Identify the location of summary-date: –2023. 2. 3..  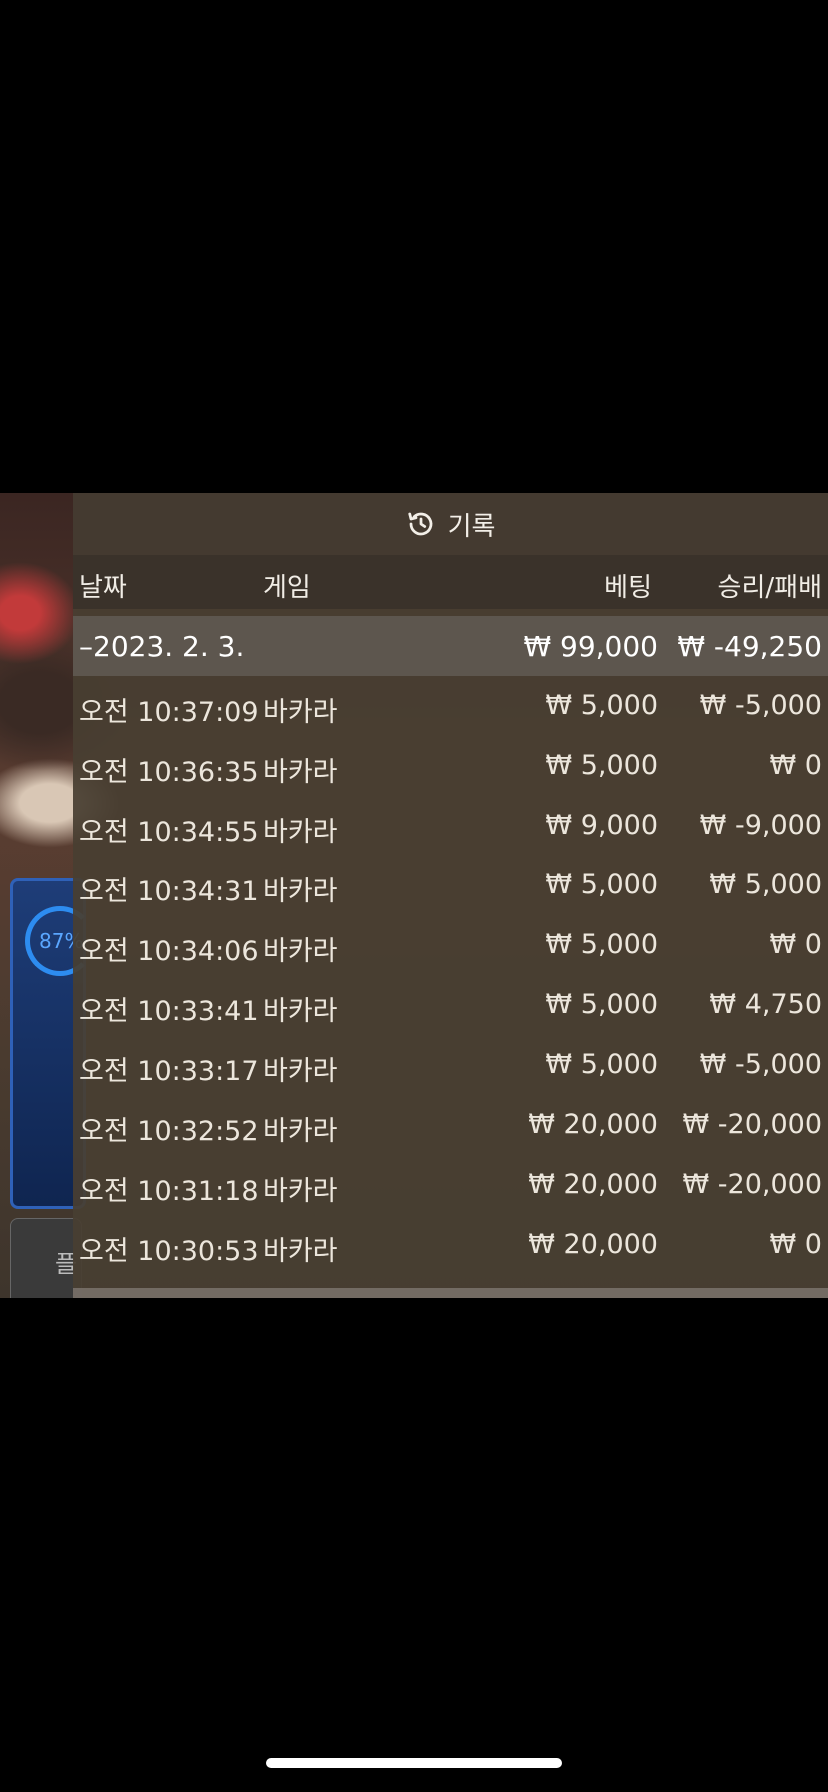
(162, 646).